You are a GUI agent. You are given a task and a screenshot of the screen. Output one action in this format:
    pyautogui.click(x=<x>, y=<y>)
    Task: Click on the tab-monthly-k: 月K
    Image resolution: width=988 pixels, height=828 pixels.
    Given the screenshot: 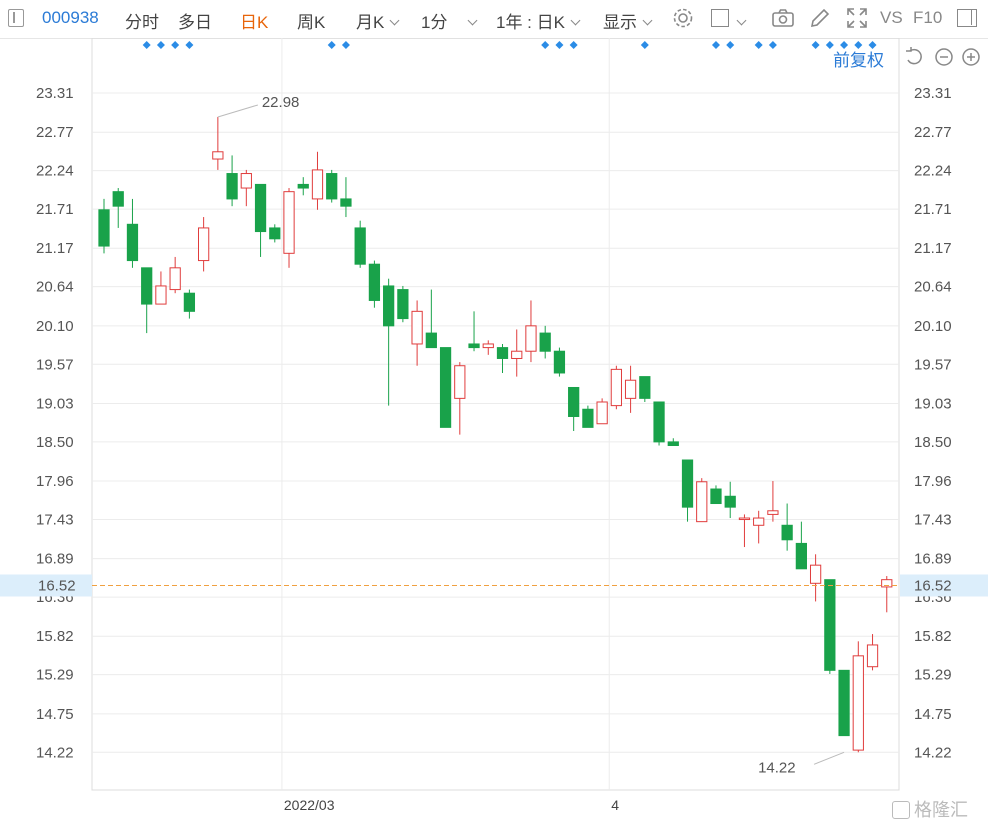 What is the action you would take?
    pyautogui.click(x=378, y=20)
    